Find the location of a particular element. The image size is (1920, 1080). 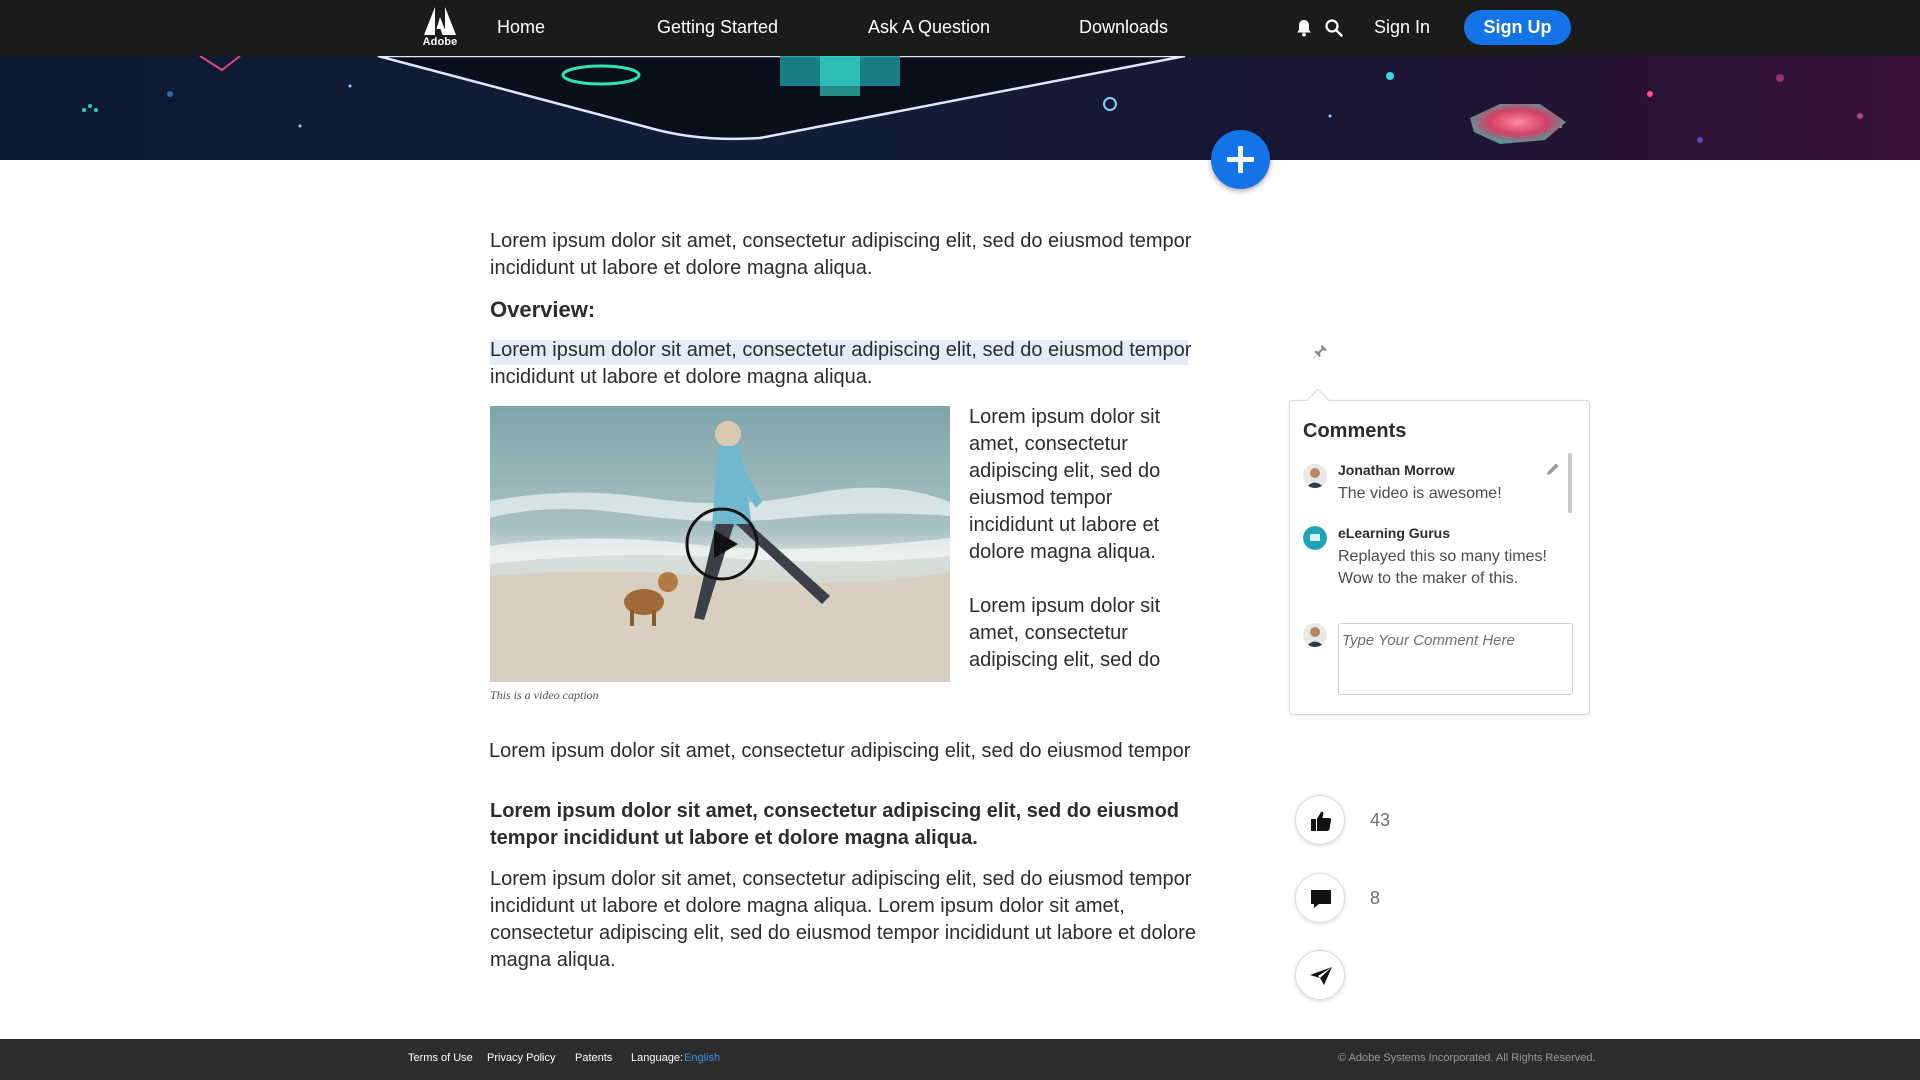

adobe-logo: Adobe is located at coordinates (440, 29).